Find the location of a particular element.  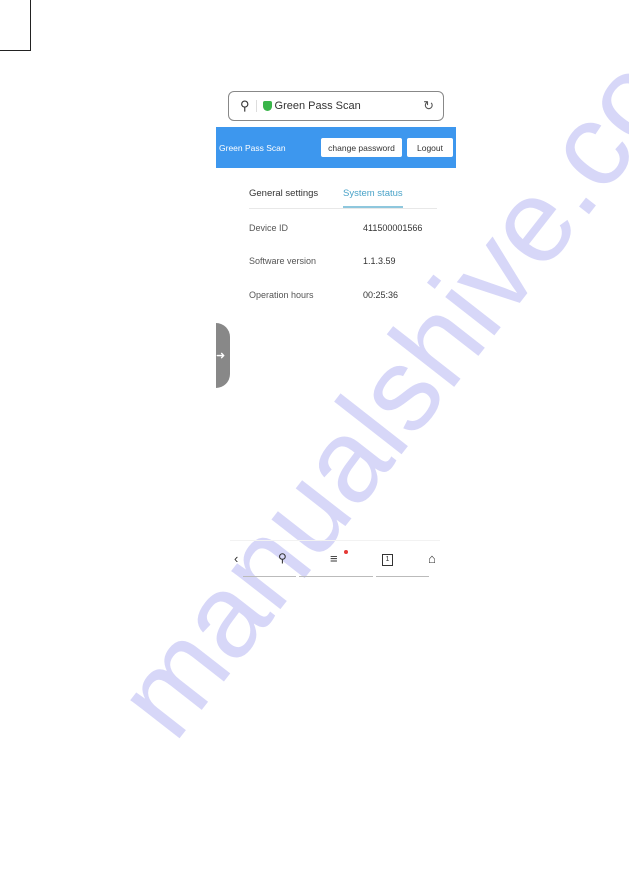

status-row-software-version: Software version 1.1.3.59 is located at coordinates (349, 261).